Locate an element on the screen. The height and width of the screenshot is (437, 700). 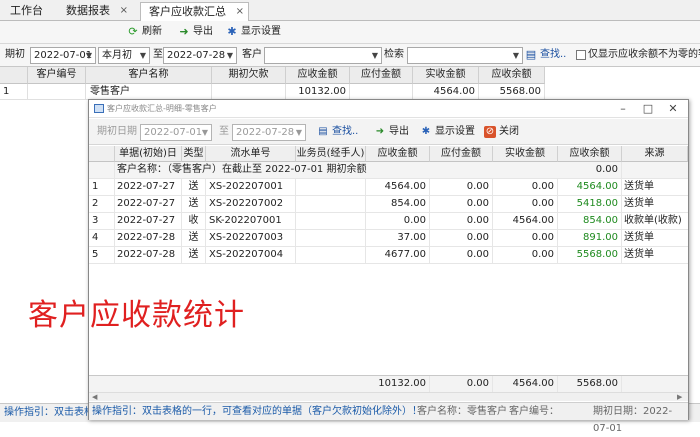
outer-col-header: 客户编号 is located at coordinates (57, 75).